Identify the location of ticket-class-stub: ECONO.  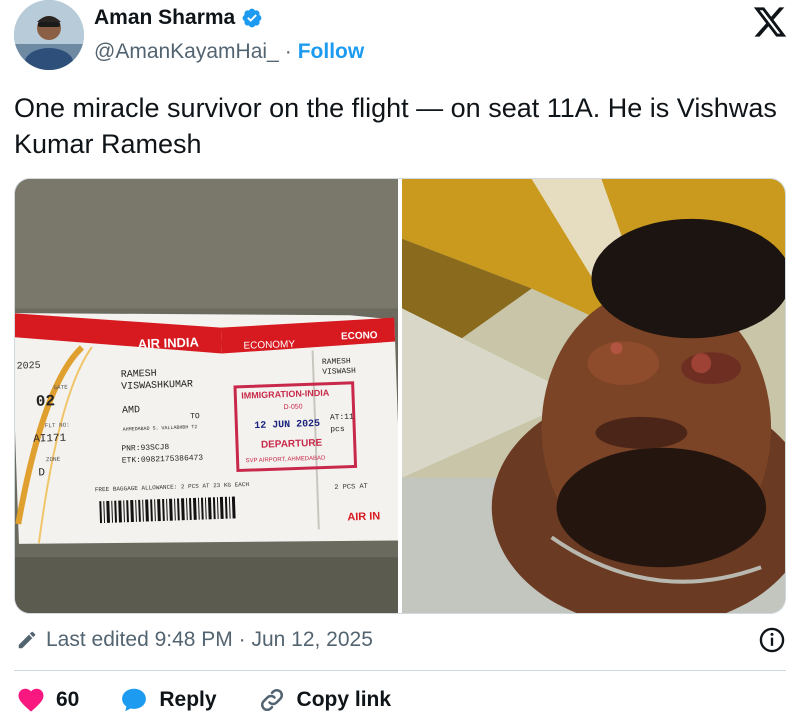
(359, 336).